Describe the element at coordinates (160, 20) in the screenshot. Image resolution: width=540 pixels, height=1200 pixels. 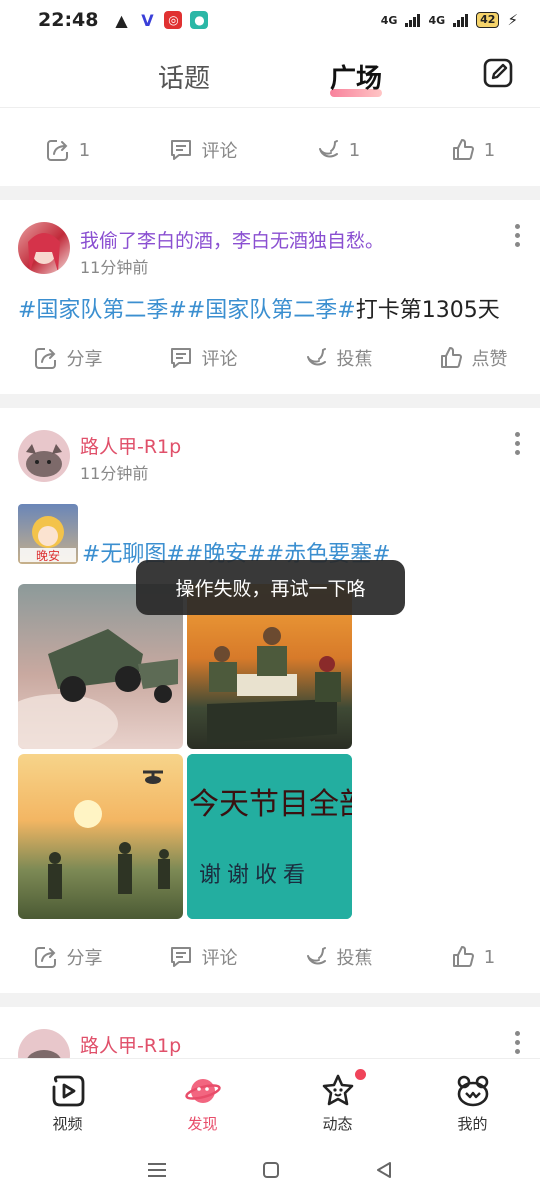
I see `notification-icons: ▲ V ◎ ●` at that location.